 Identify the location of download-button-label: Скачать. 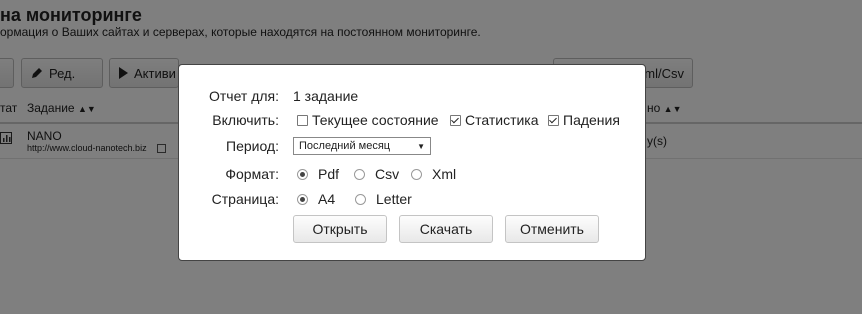
(446, 229).